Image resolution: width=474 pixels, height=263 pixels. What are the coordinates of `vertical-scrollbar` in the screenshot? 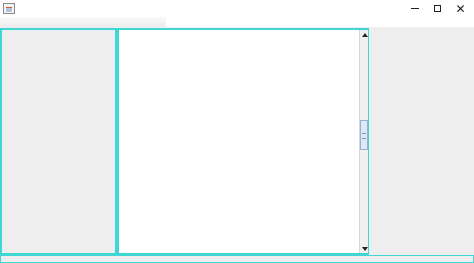 It's located at (363, 141).